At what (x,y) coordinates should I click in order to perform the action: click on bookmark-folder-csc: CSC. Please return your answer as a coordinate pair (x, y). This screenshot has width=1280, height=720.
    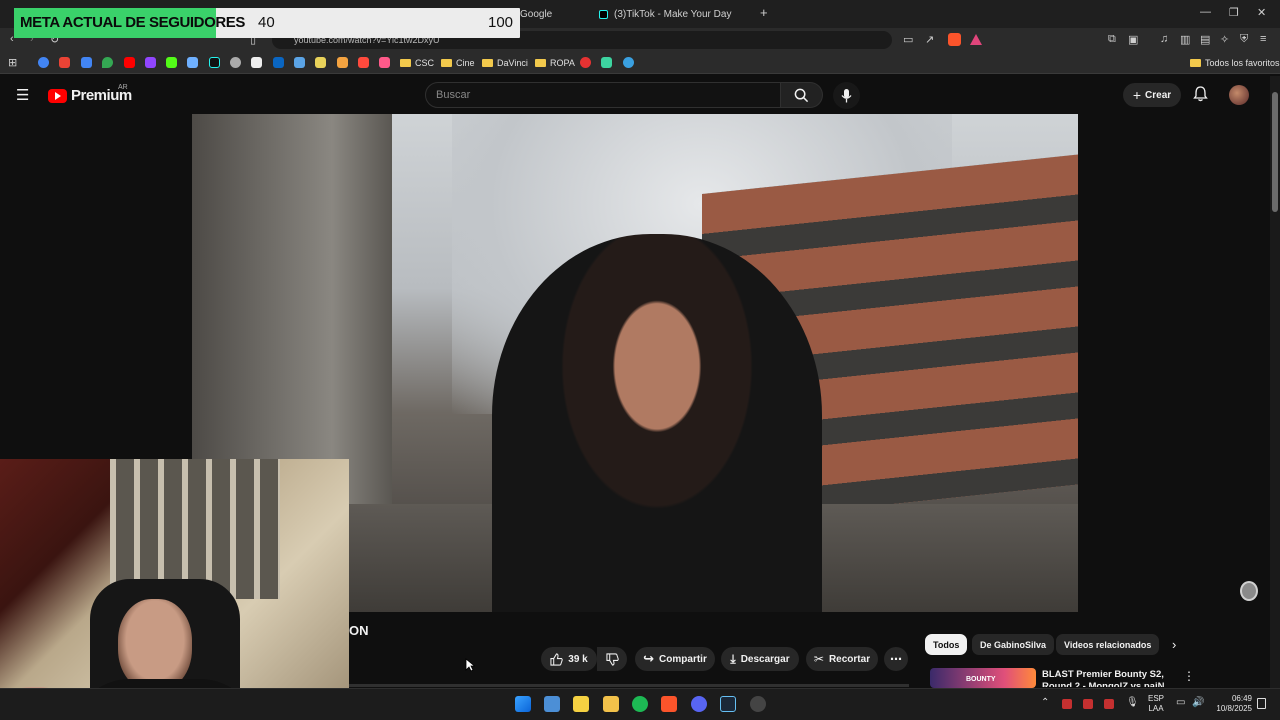
    Looking at the image, I should click on (417, 63).